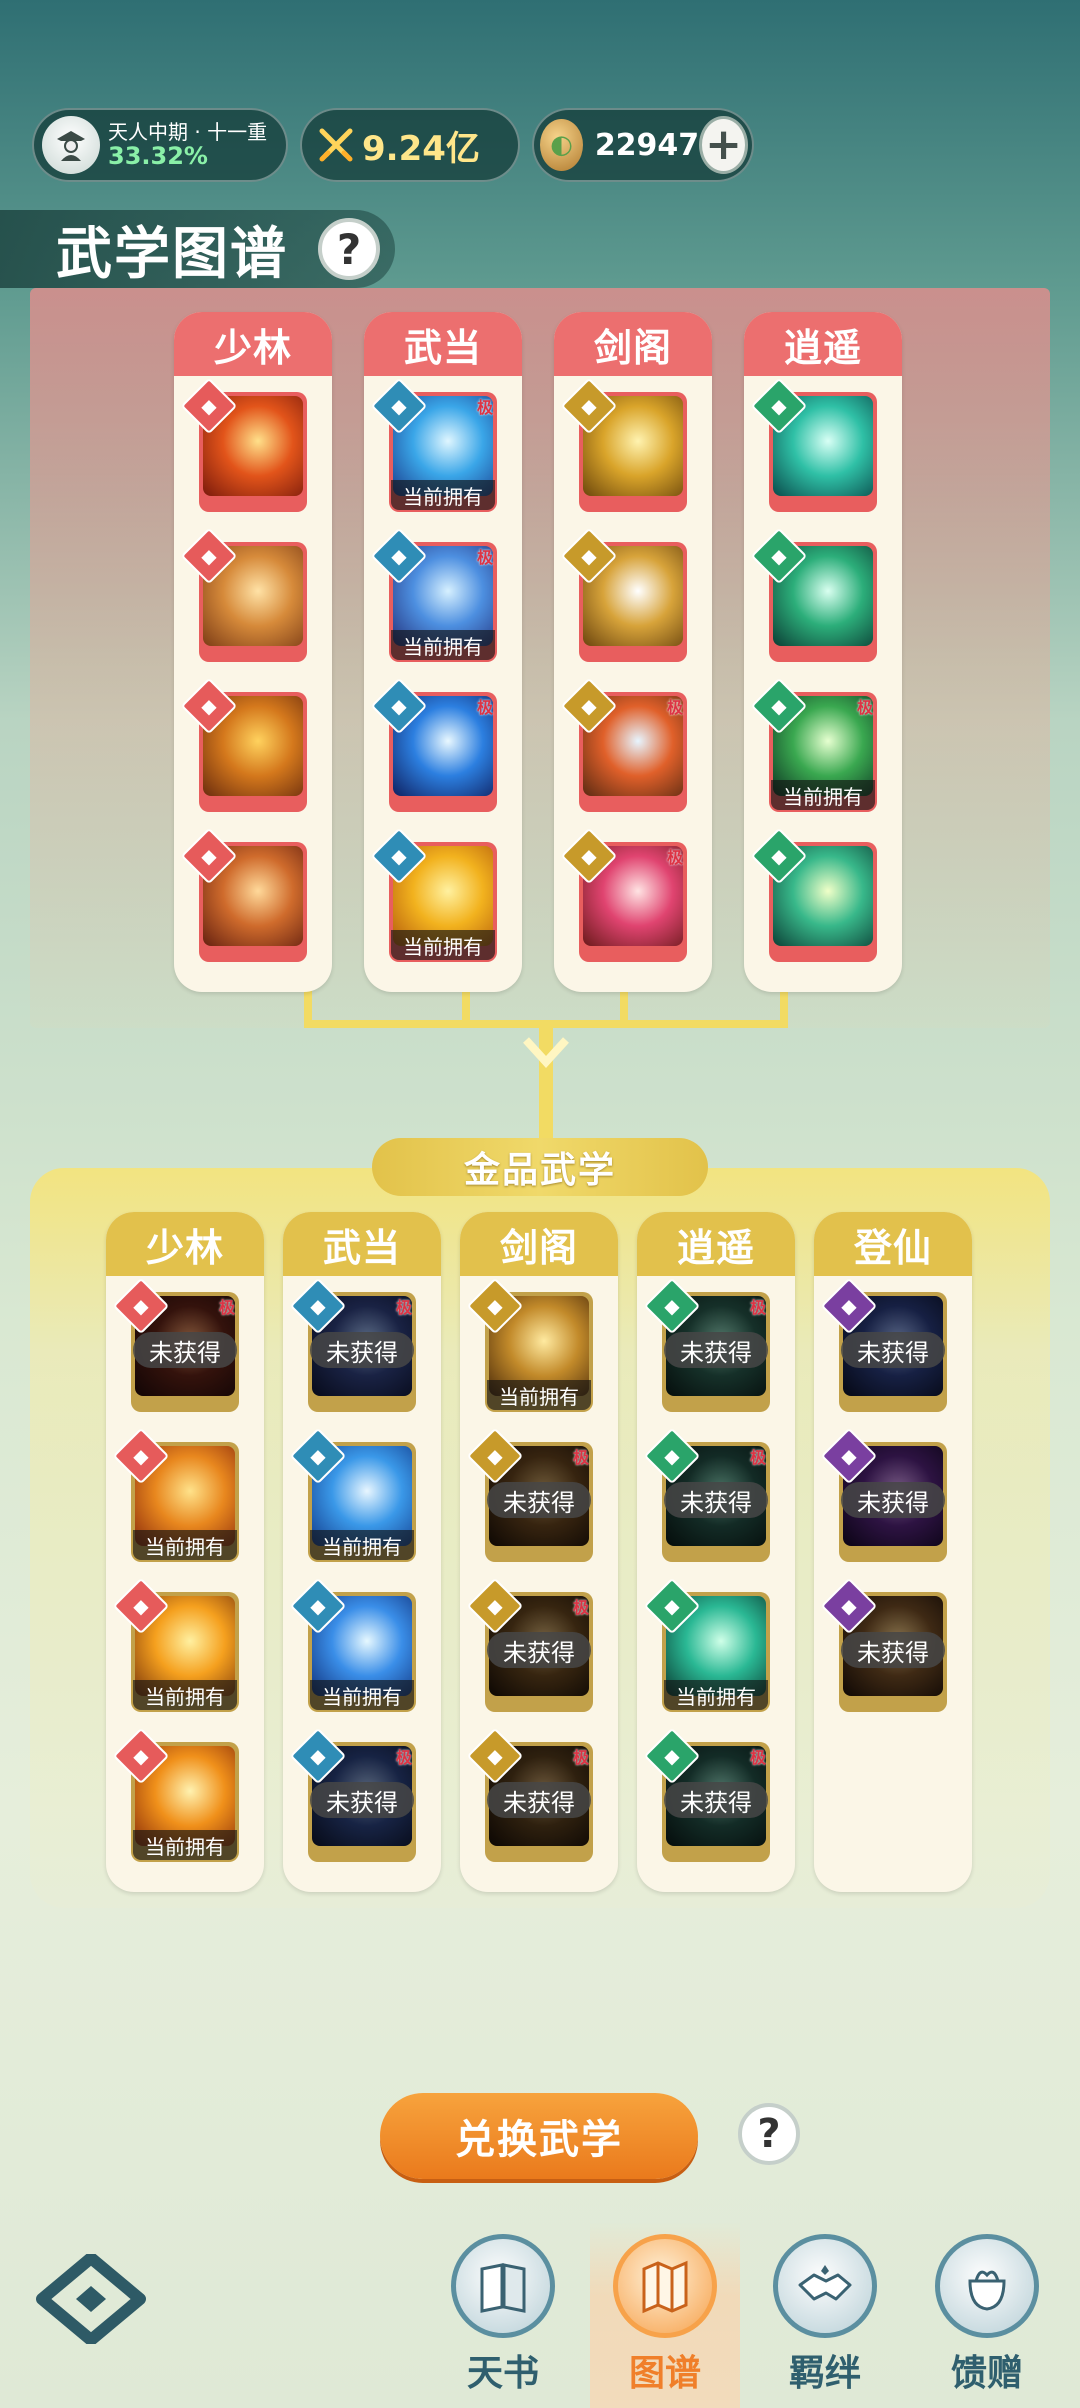  What do you see at coordinates (825, 2286) in the screenshot?
I see `handshake-icon` at bounding box center [825, 2286].